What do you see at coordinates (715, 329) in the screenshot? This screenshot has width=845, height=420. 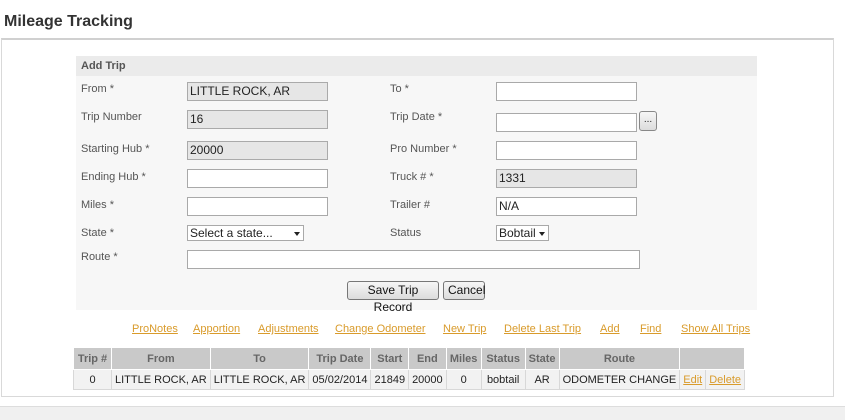 I see `link-show-all-trips: Show All Trips` at bounding box center [715, 329].